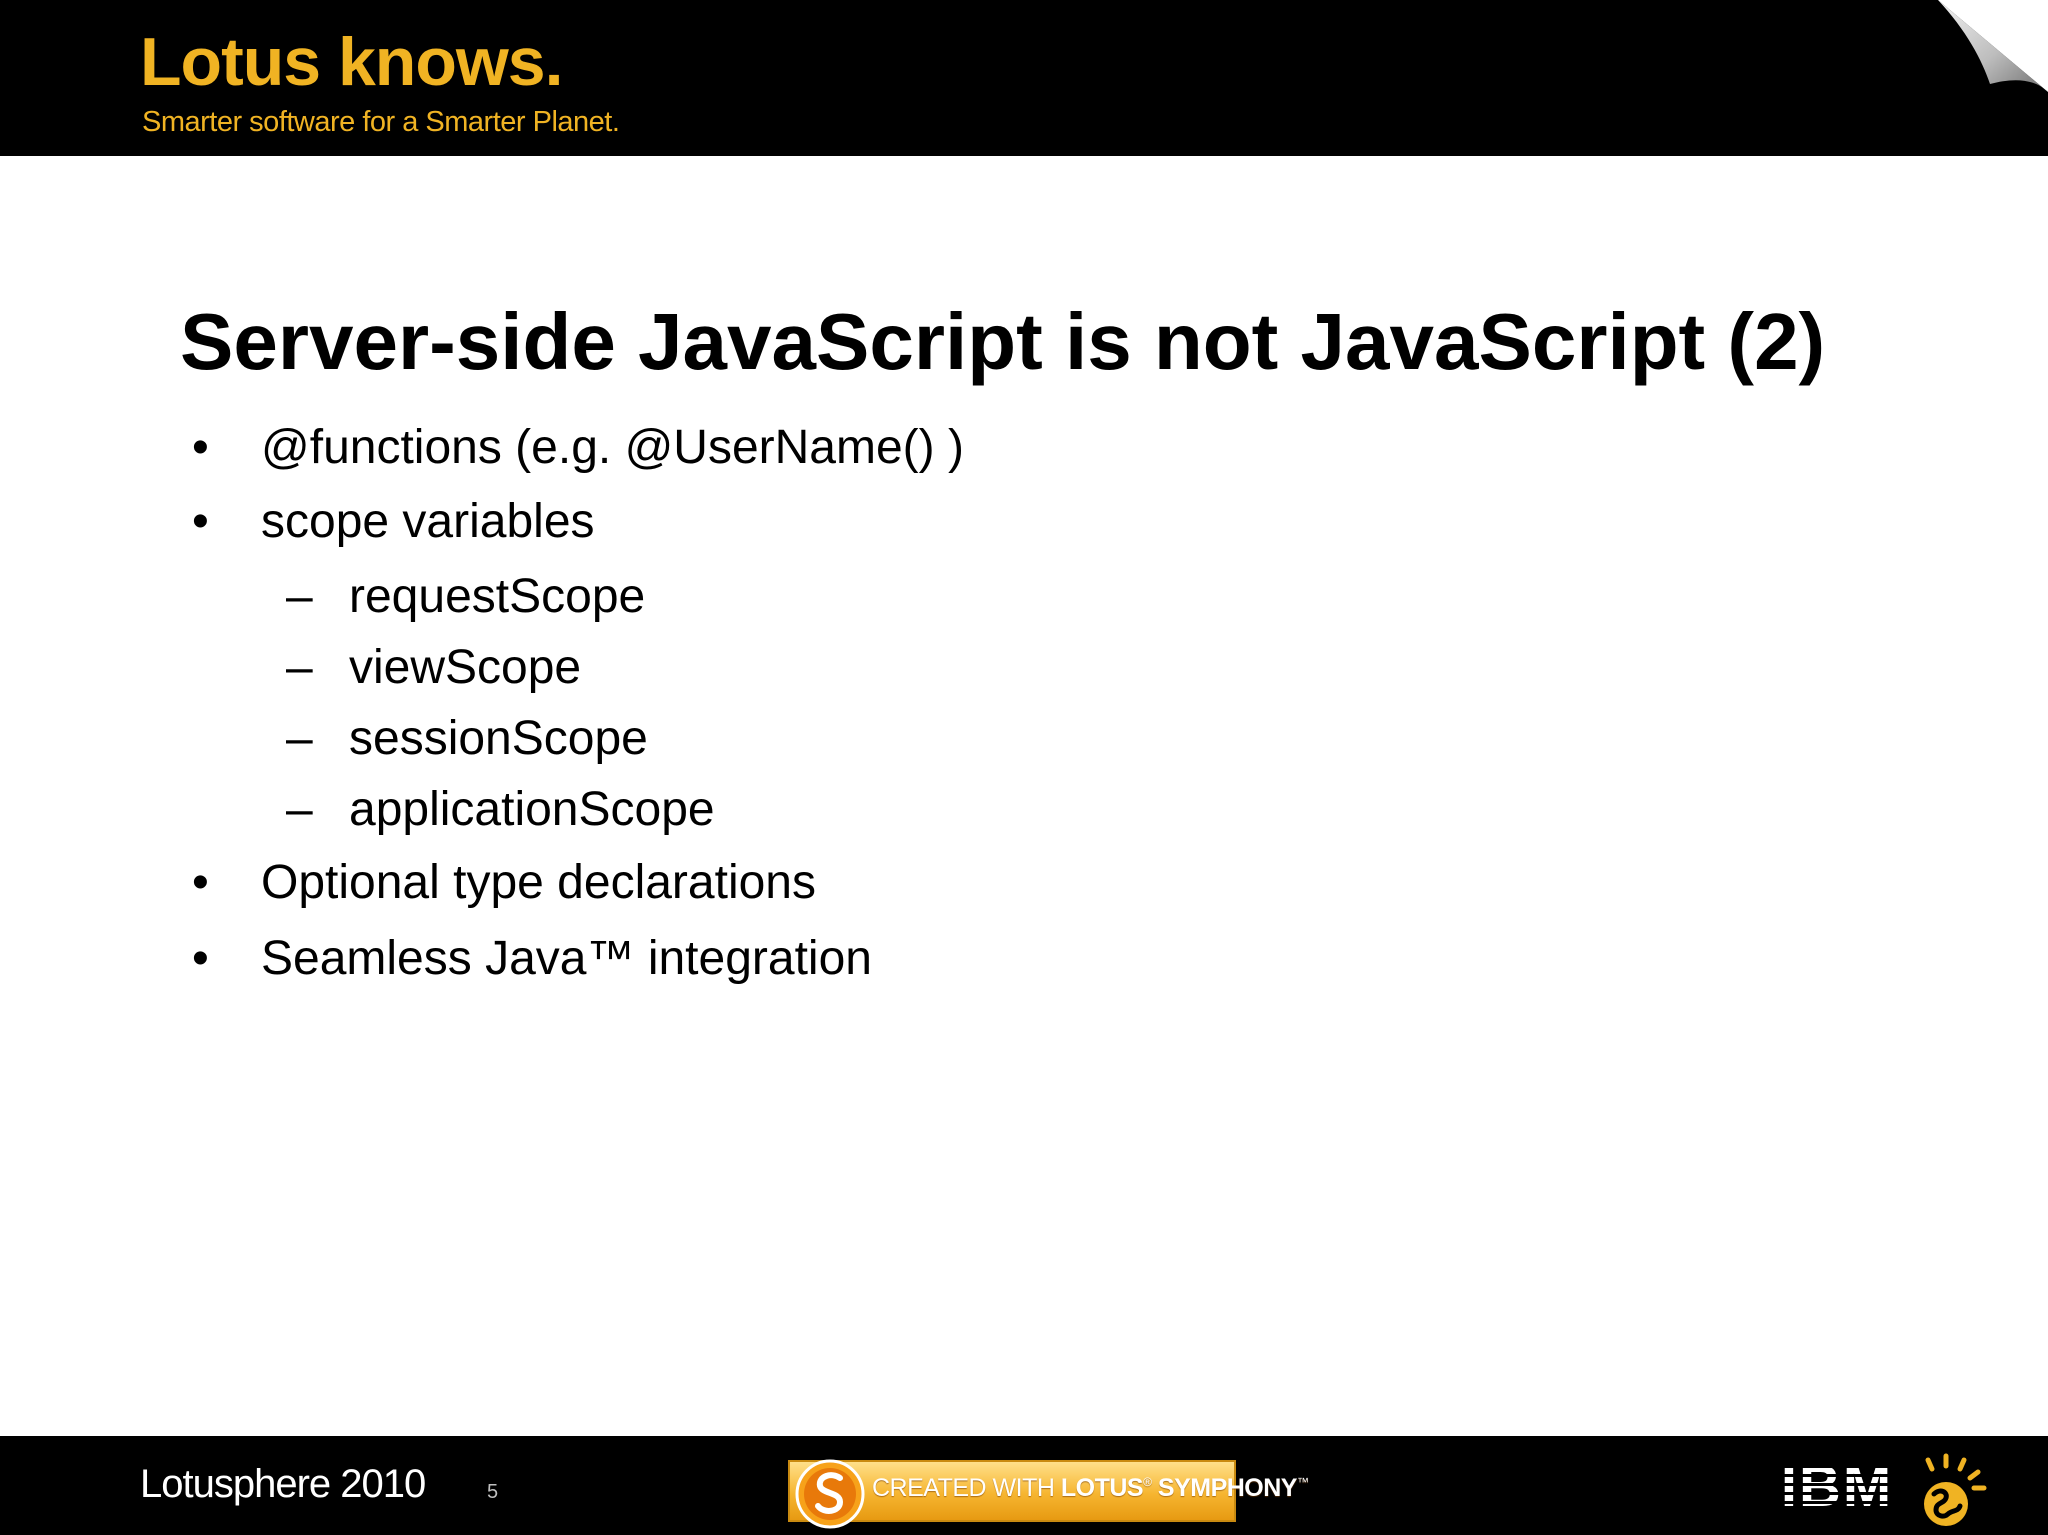 This screenshot has width=2048, height=1535. Describe the element at coordinates (538, 882) in the screenshot. I see `bullet-text: Optional type declarations` at that location.